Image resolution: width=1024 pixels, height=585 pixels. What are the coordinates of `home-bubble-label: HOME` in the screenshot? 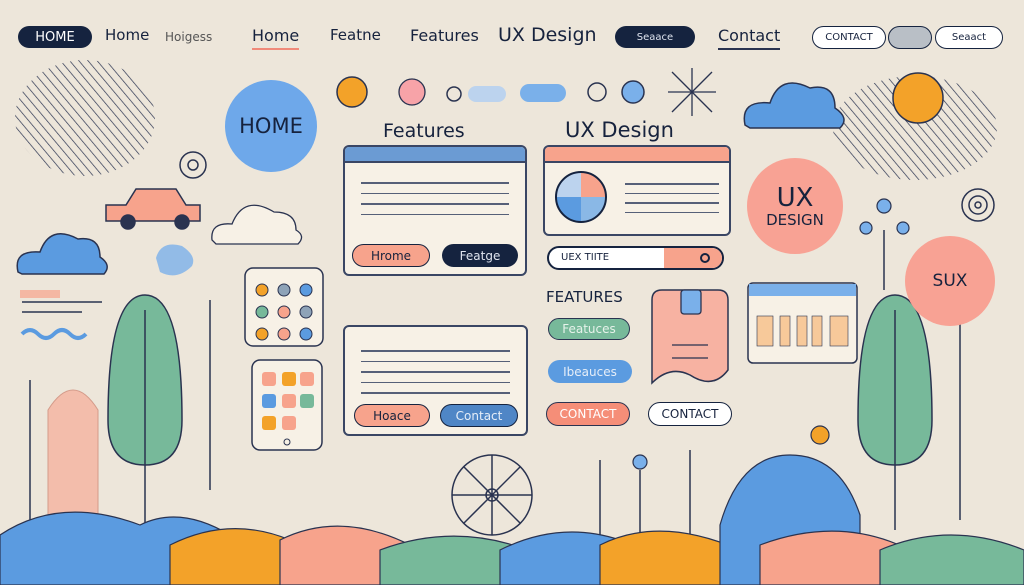 It's located at (271, 126).